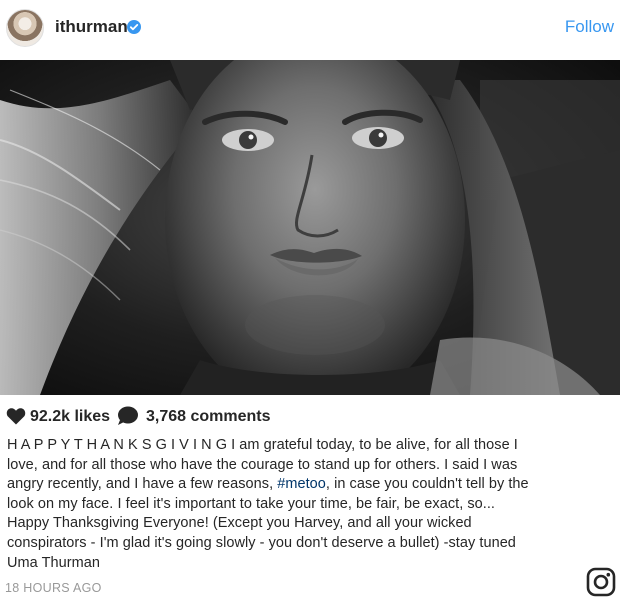 This screenshot has width=620, height=599. I want to click on verified-badge-icon, so click(134, 27).